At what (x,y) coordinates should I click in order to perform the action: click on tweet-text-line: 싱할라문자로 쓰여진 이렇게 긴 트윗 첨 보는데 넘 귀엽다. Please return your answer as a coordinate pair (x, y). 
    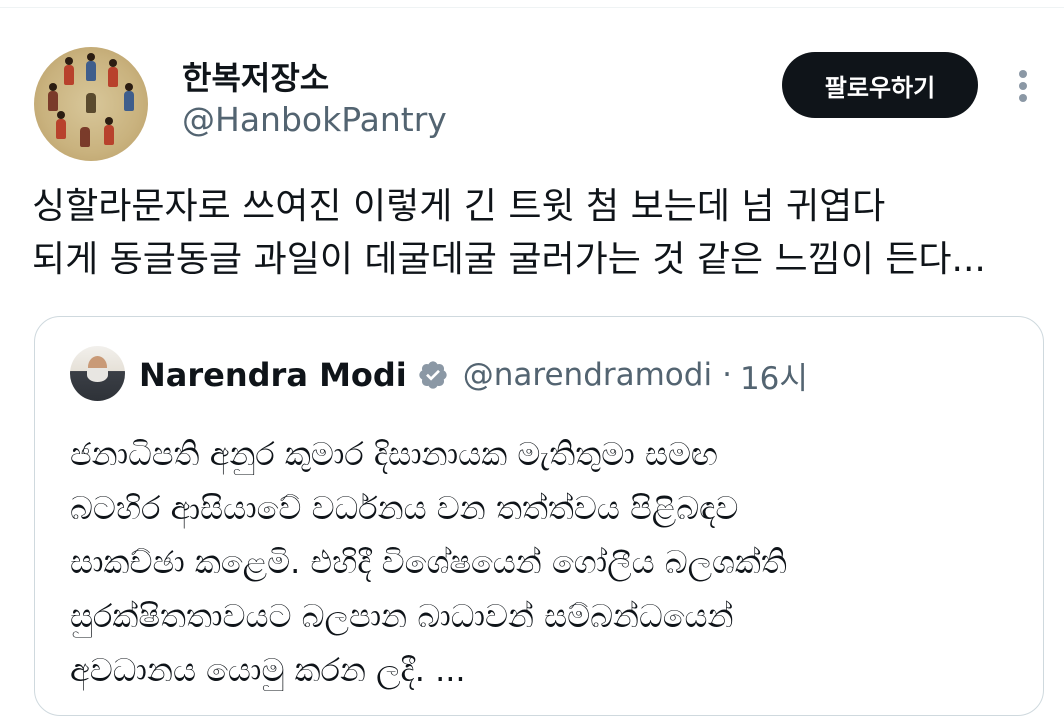
    Looking at the image, I should click on (459, 206).